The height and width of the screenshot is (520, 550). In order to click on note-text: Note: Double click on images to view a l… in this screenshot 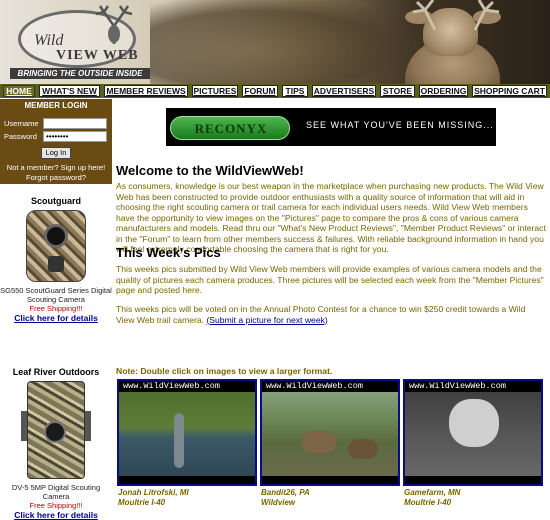, I will do `click(224, 371)`.